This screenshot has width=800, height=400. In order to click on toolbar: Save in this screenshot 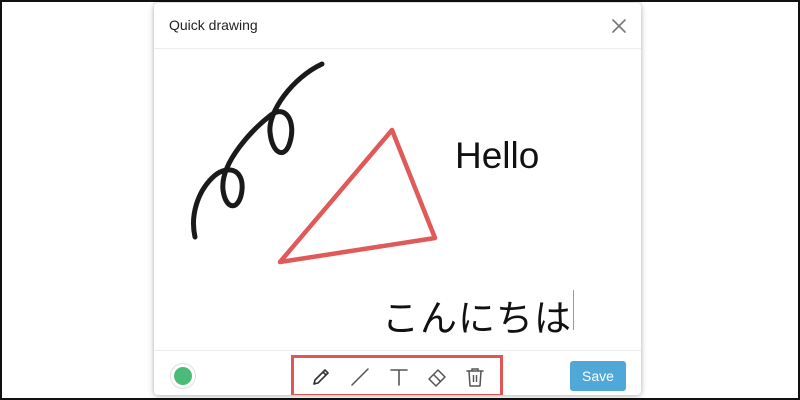, I will do `click(397, 372)`.